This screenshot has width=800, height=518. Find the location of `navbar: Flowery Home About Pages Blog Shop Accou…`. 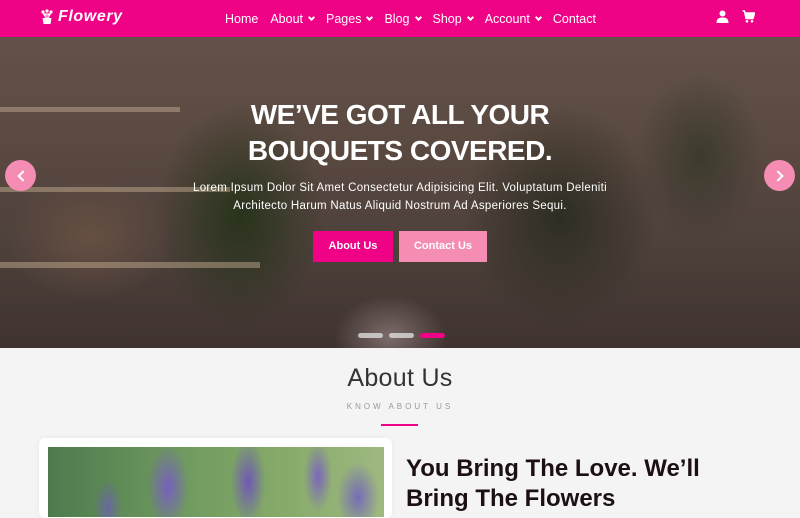

navbar: Flowery Home About Pages Blog Shop Accou… is located at coordinates (400, 18).